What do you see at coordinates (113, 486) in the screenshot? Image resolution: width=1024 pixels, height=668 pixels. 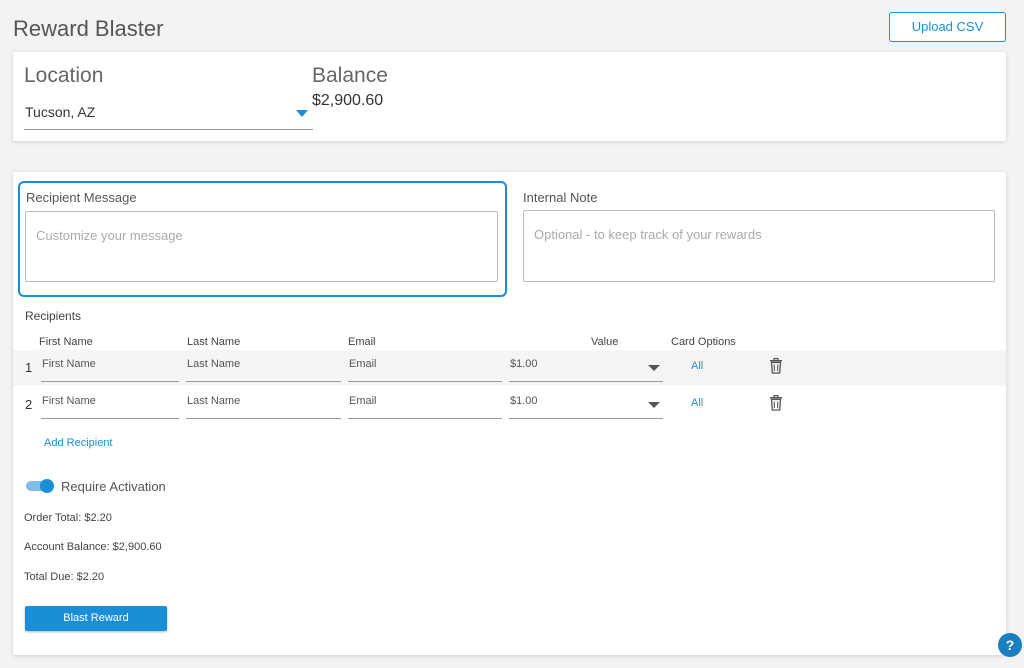 I see `require-activation-label: Require Activation` at bounding box center [113, 486].